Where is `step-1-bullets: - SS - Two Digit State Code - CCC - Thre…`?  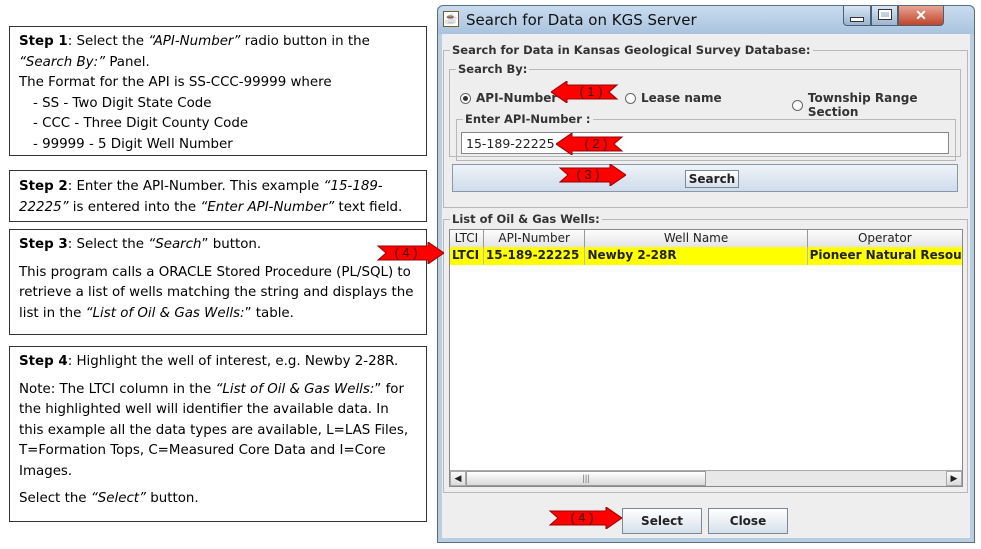
step-1-bullets: - SS - Two Digit State Code - CCC - Thre… is located at coordinates (218, 125).